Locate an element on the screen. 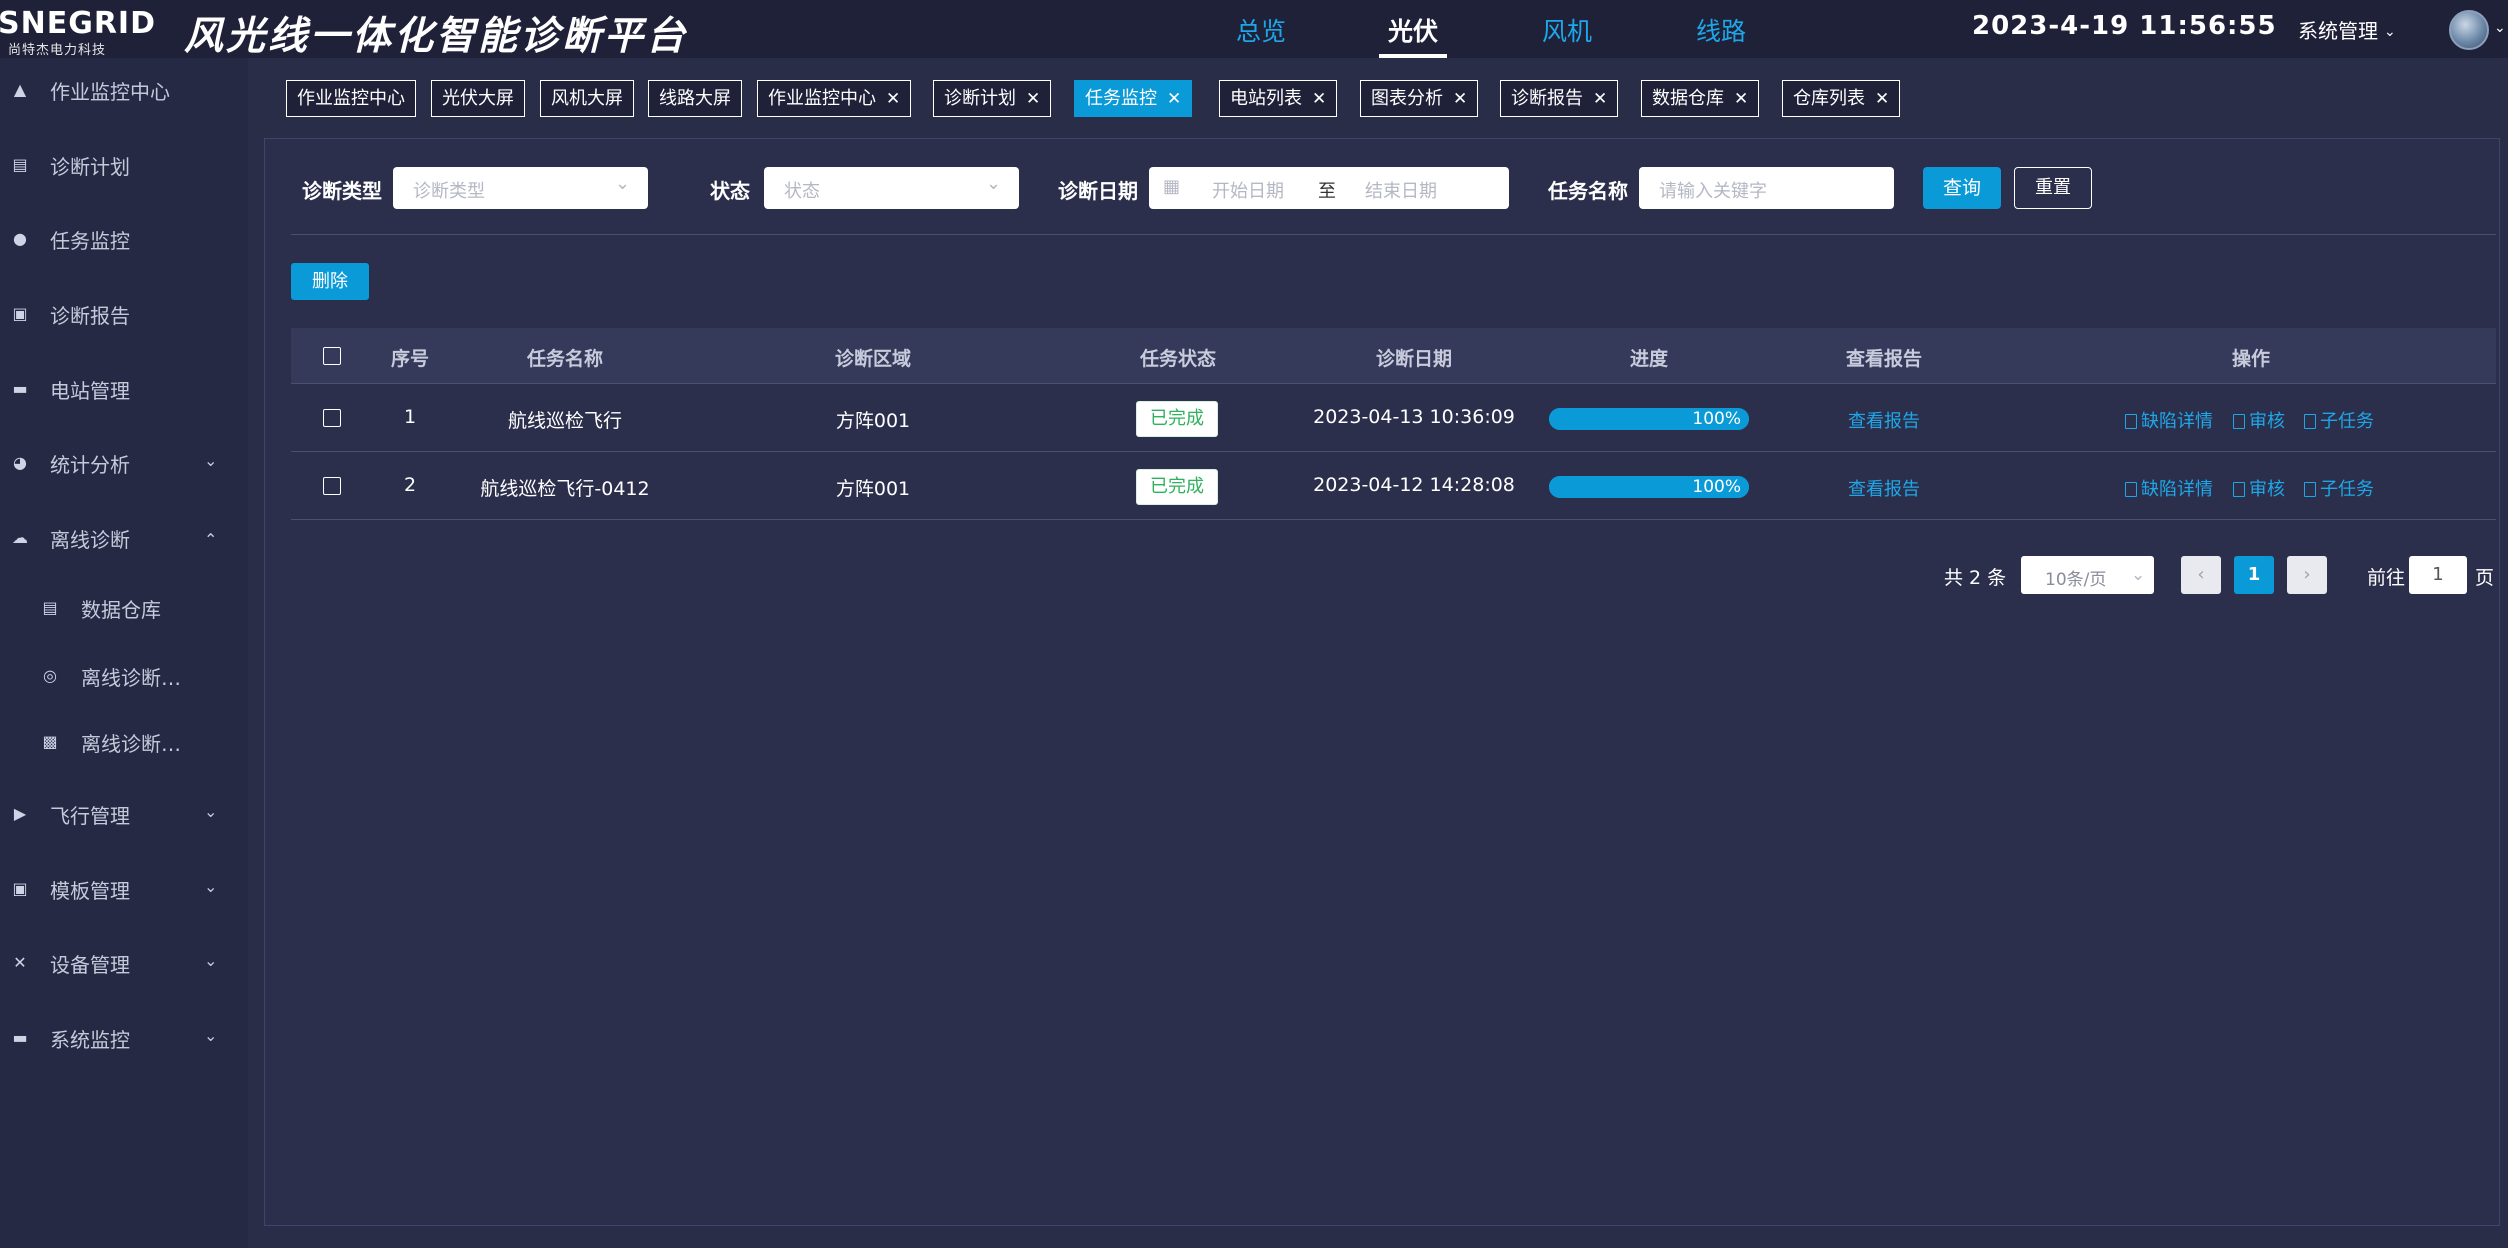 The image size is (2508, 1248). sidebar-item-system-monitor: ▬ 系统监控 ⌄ is located at coordinates (124, 1038).